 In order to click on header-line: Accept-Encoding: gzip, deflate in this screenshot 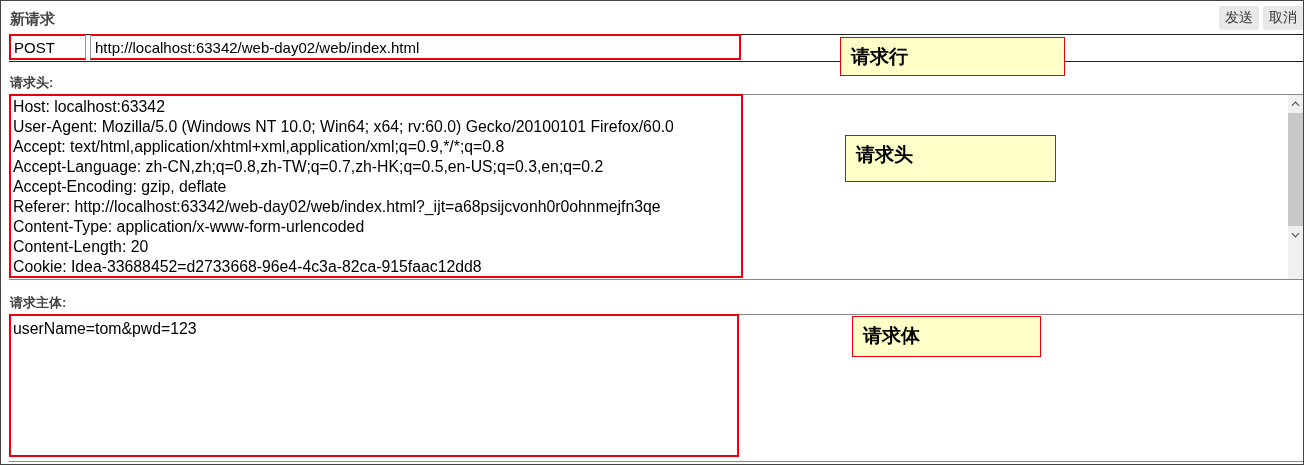, I will do `click(120, 187)`.